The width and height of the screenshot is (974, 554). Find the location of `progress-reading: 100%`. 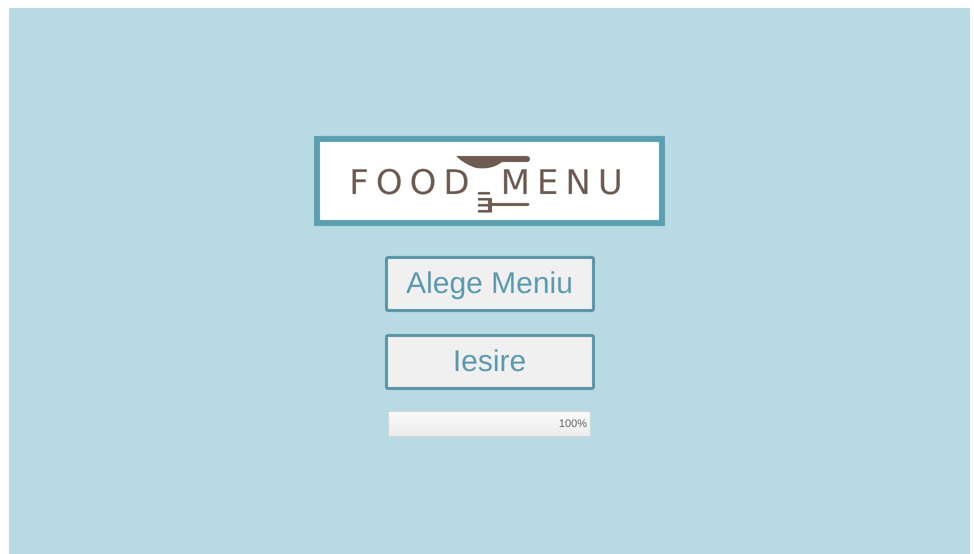

progress-reading: 100% is located at coordinates (572, 424).